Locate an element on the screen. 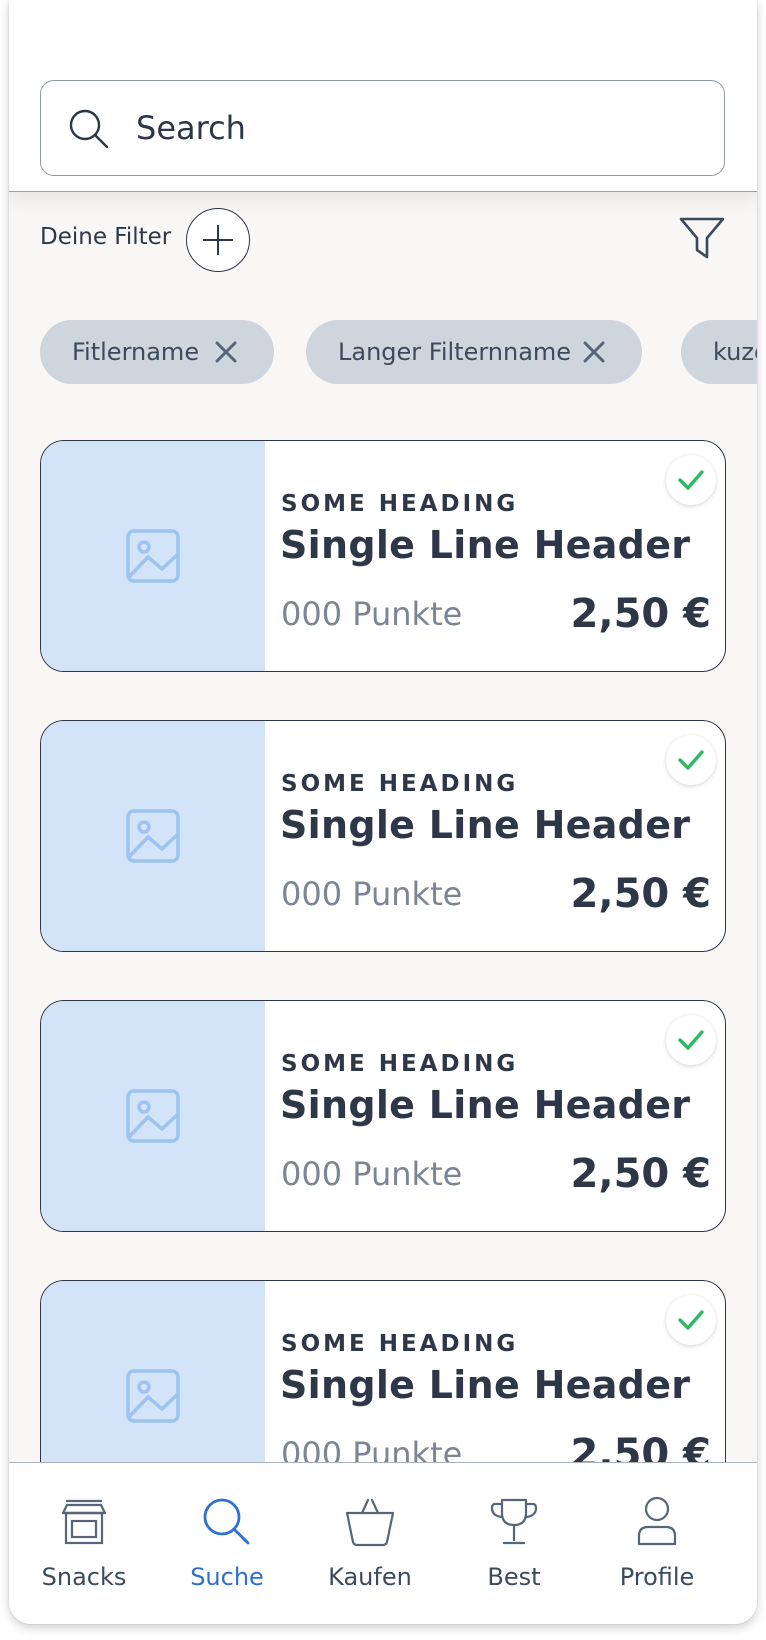 This screenshot has width=766, height=1640. shop-icon is located at coordinates (84, 1522).